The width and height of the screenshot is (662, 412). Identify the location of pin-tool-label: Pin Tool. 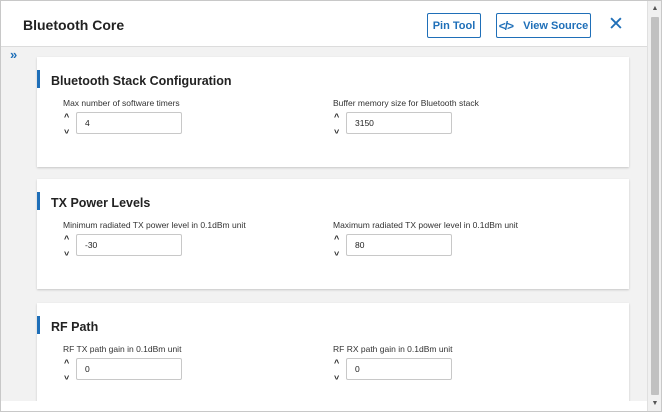
(454, 25).